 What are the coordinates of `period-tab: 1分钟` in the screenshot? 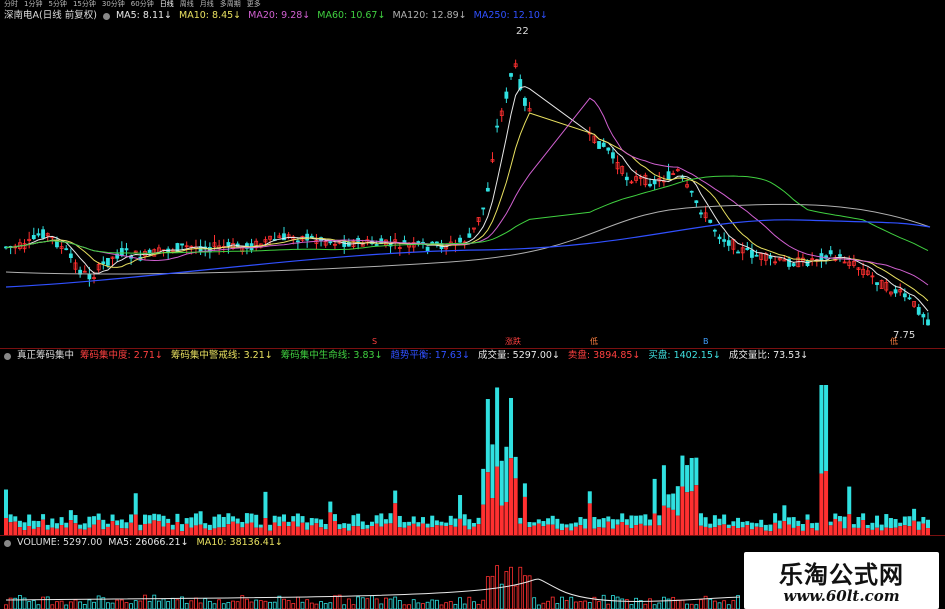 It's located at (33, 4).